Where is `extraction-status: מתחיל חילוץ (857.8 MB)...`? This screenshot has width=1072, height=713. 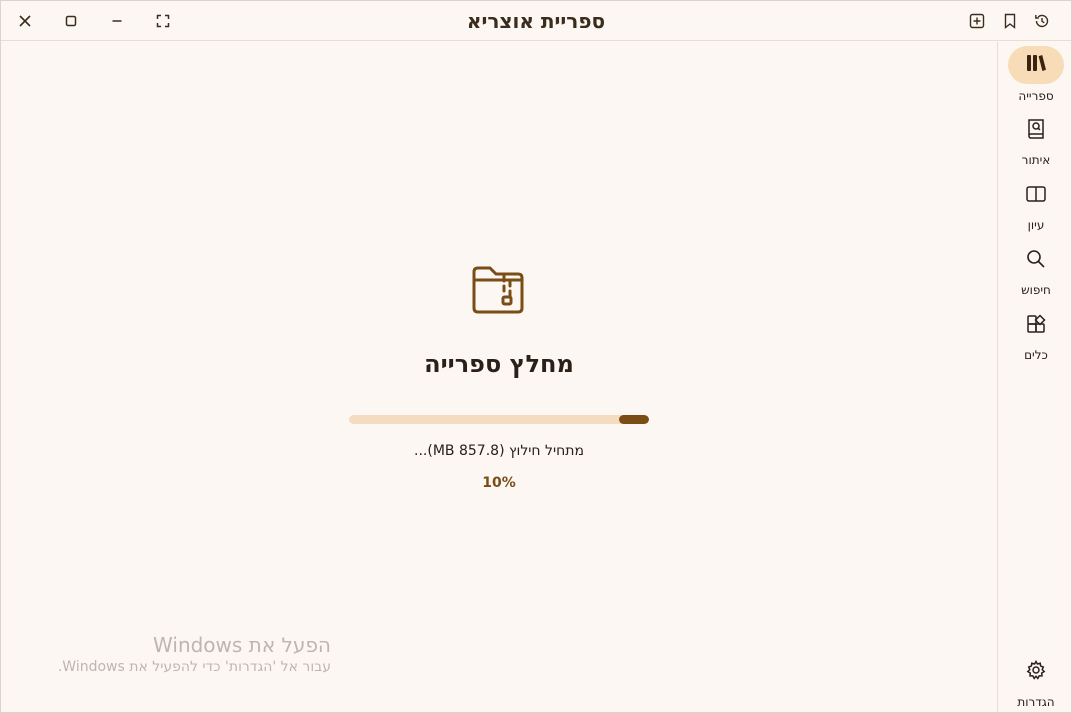
extraction-status: מתחיל חילוץ (857.8 MB)... is located at coordinates (499, 451).